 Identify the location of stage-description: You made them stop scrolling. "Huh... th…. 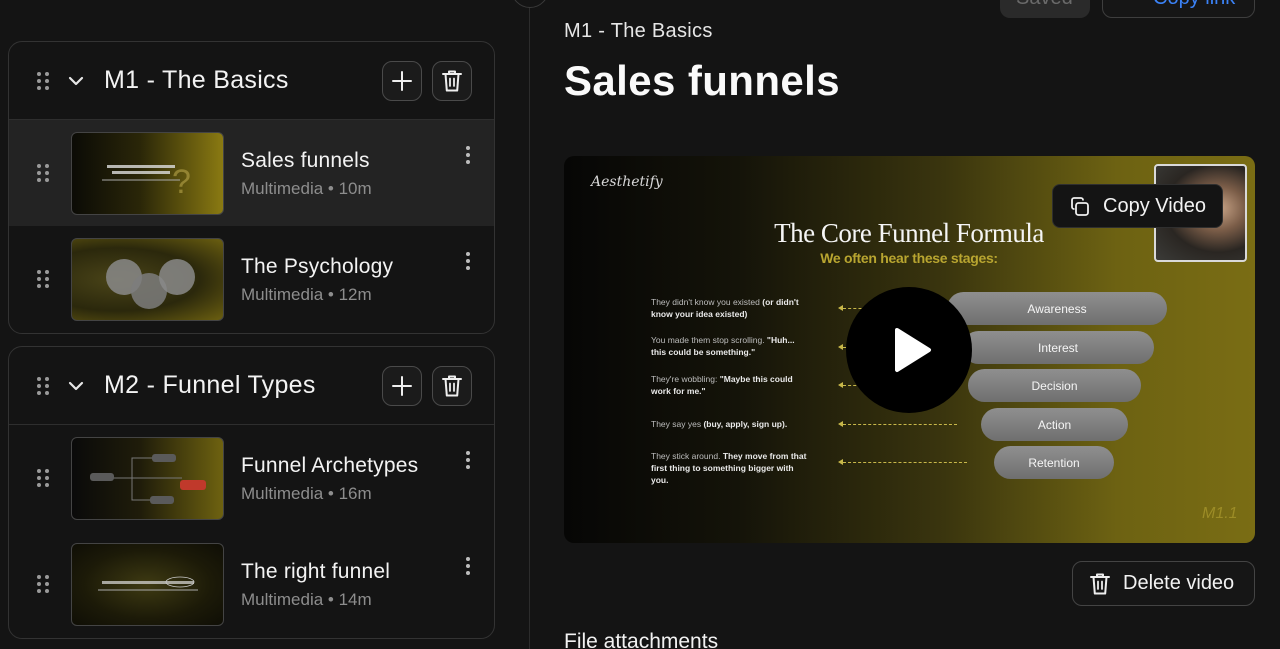
(723, 346).